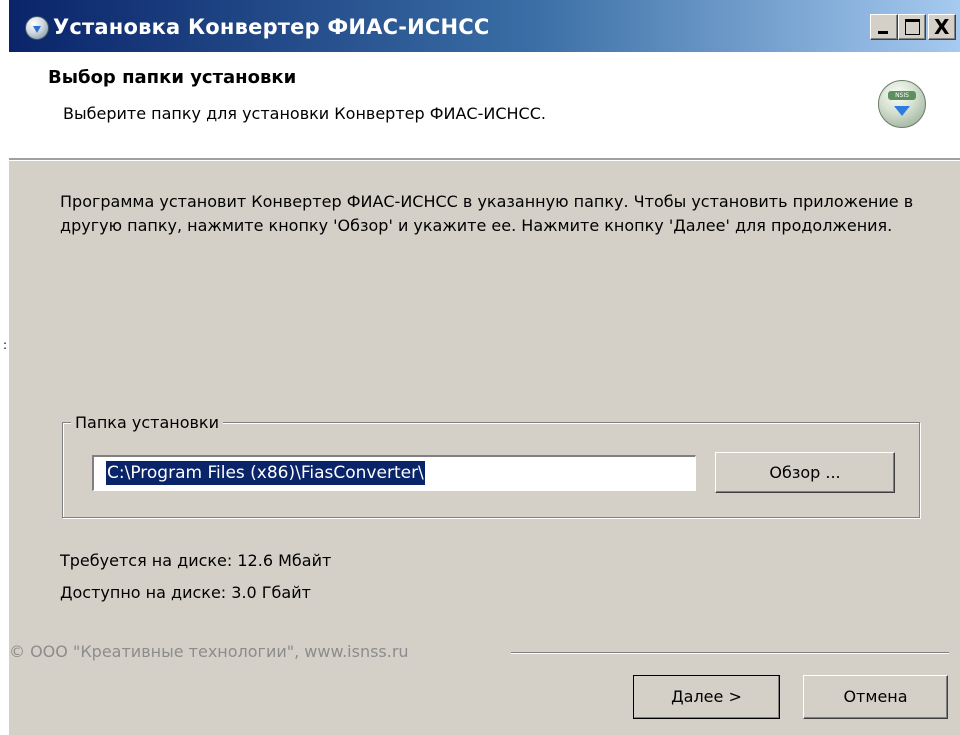 This screenshot has width=960, height=735. I want to click on installer-badge: NSIS, so click(902, 95).